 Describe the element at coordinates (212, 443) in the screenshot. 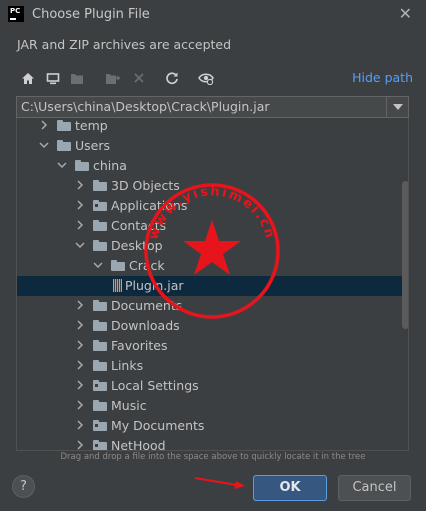

I see `tree-folder-row: NetHood` at that location.